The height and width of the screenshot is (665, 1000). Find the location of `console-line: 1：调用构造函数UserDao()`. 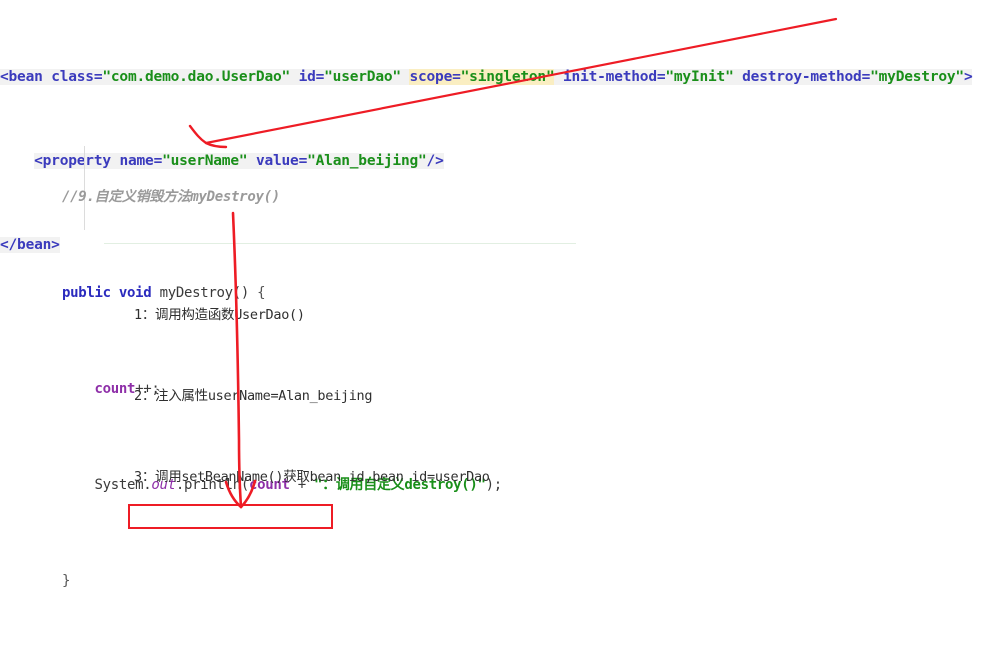

console-line: 1：调用构造函数UserDao() is located at coordinates (219, 315).